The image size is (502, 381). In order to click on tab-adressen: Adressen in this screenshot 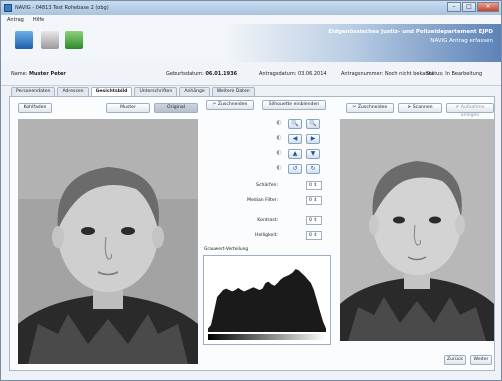, I will do `click(73, 91)`.